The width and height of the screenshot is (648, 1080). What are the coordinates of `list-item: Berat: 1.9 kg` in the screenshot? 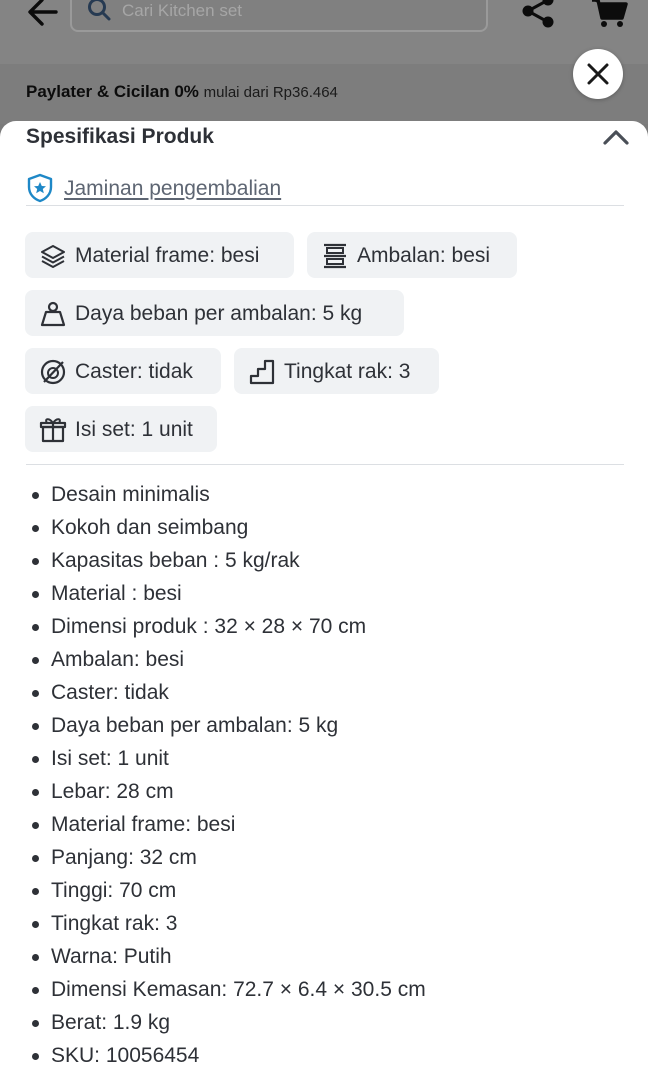 It's located at (325, 1022).